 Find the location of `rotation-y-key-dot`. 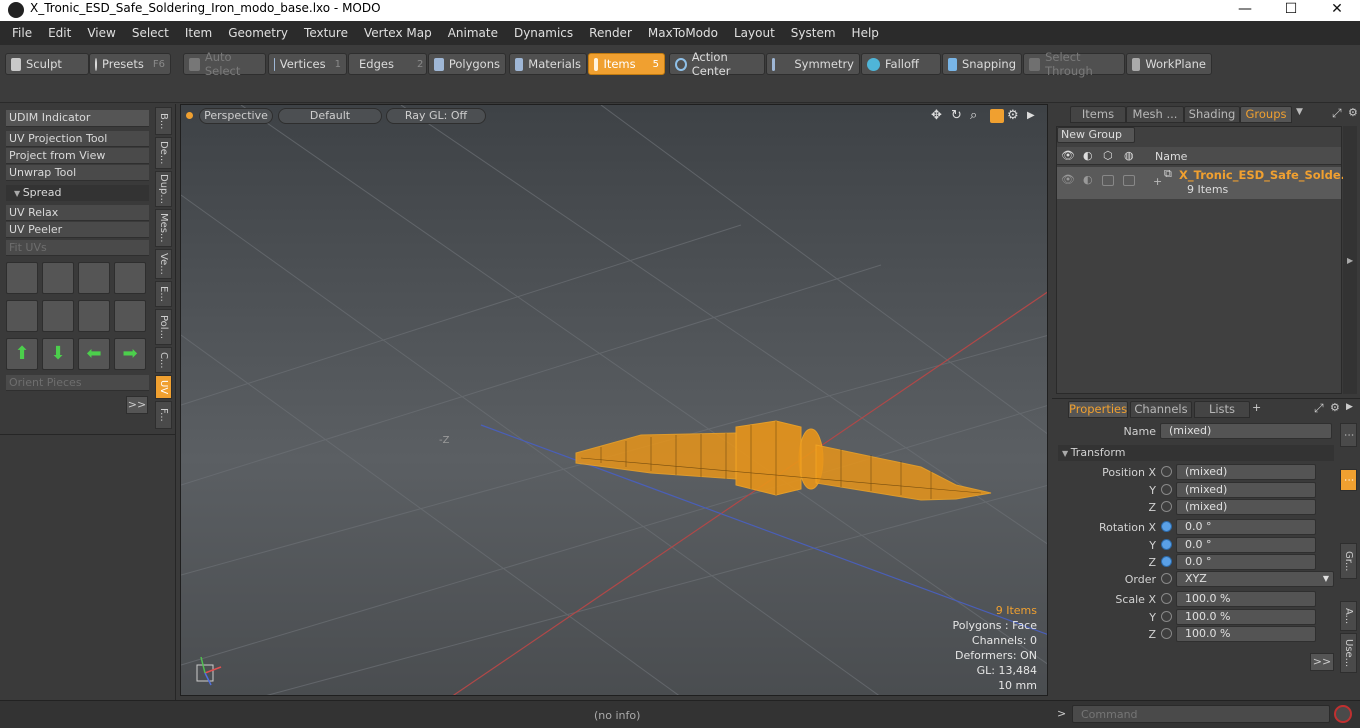

rotation-y-key-dot is located at coordinates (1166, 544).